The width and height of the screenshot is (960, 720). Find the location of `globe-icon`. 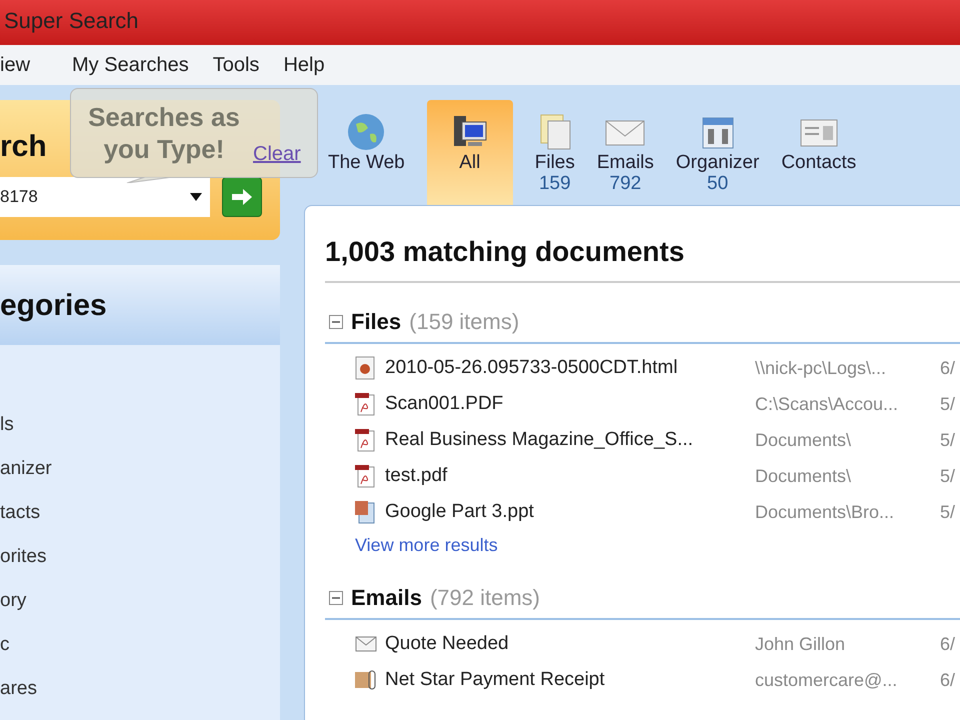

globe-icon is located at coordinates (366, 132).